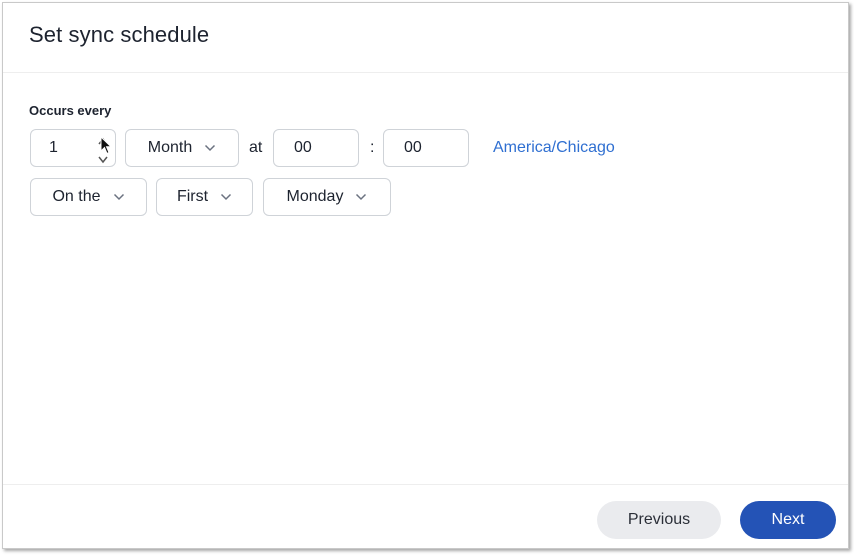 The width and height of the screenshot is (854, 555). I want to click on weekday-select: Monday, so click(327, 197).